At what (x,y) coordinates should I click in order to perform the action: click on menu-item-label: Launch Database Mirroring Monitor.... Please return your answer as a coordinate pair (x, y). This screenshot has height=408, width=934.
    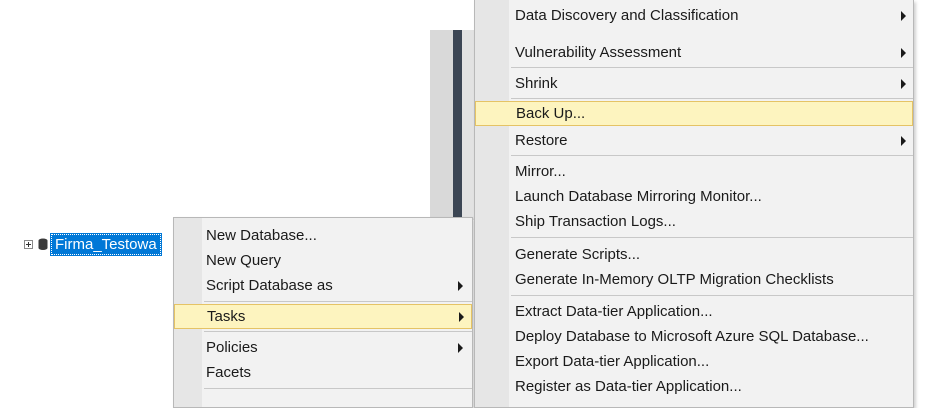
    Looking at the image, I should click on (638, 196).